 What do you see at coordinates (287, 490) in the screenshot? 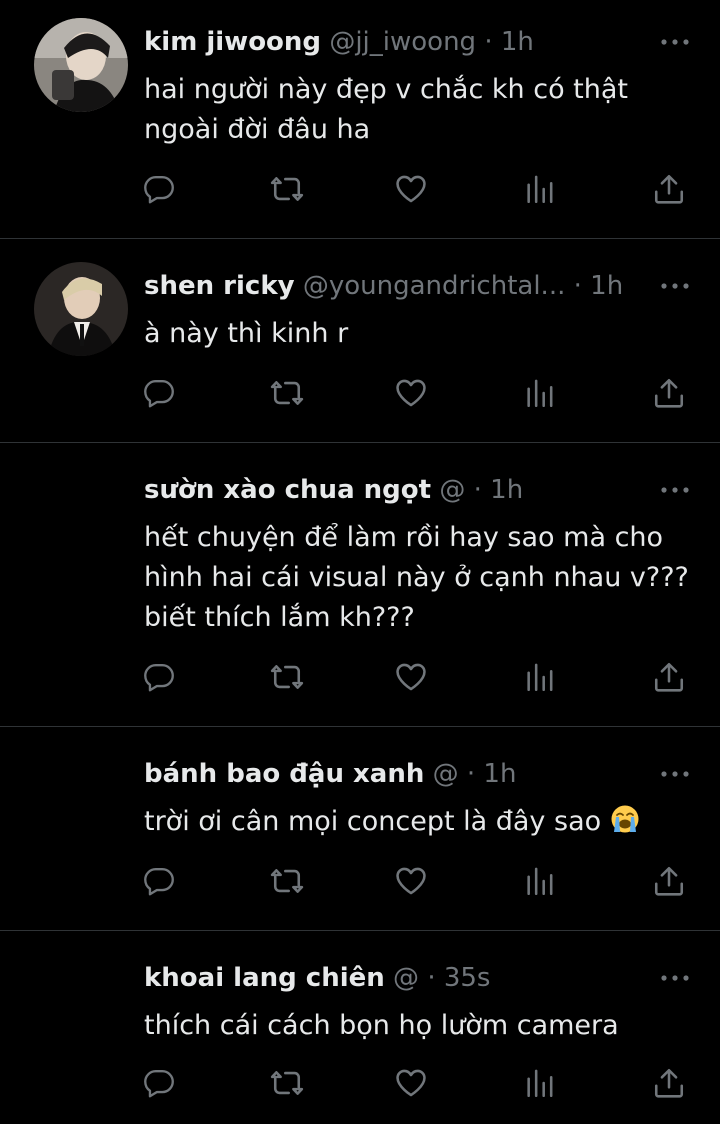
I see `display-name: sườn xào chua ngọt` at bounding box center [287, 490].